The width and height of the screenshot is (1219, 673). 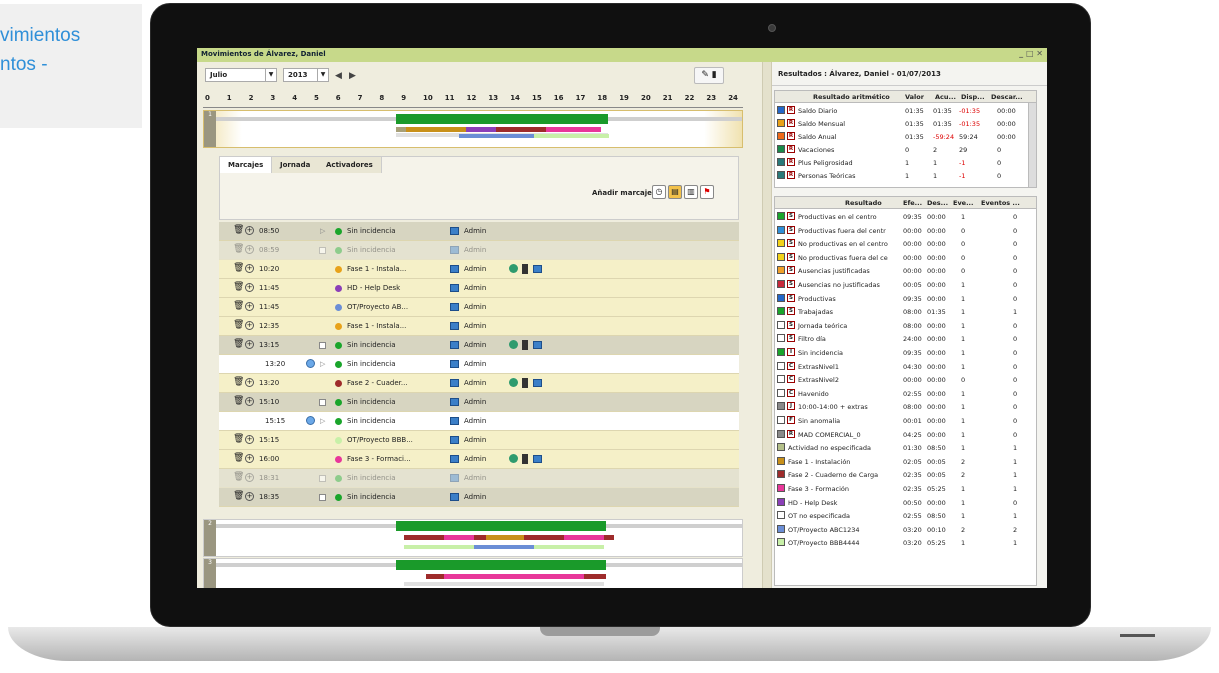 What do you see at coordinates (479, 459) in the screenshot?
I see `mark-row: 🗑 +16:00 Fase 3 - Formaci... Admin` at bounding box center [479, 459].